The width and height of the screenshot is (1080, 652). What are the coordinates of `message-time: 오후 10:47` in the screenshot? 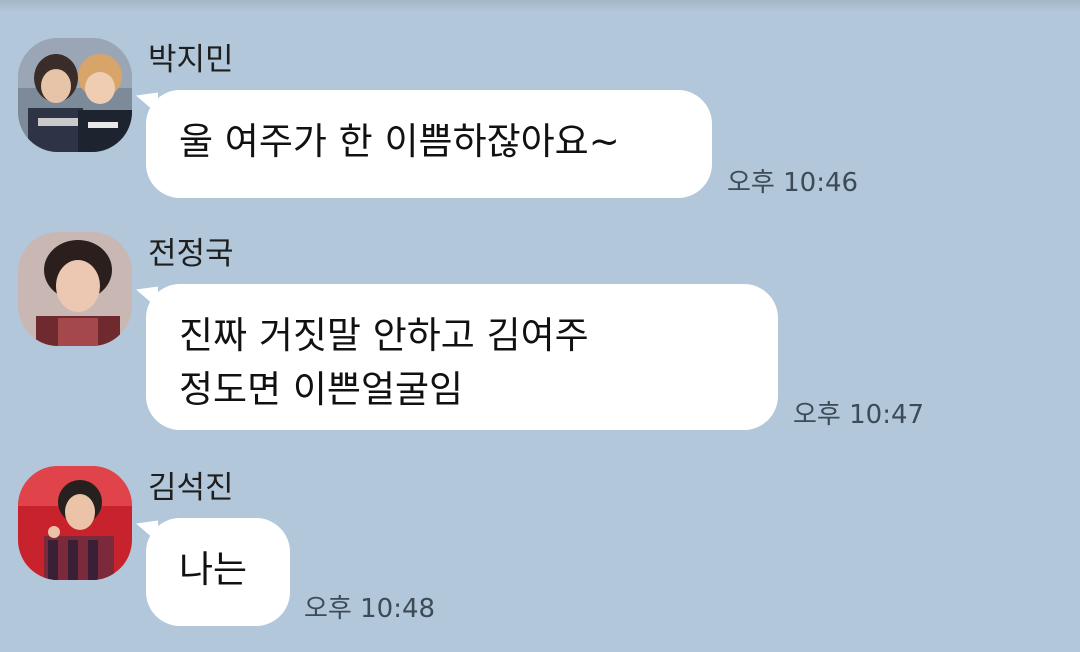 It's located at (859, 415).